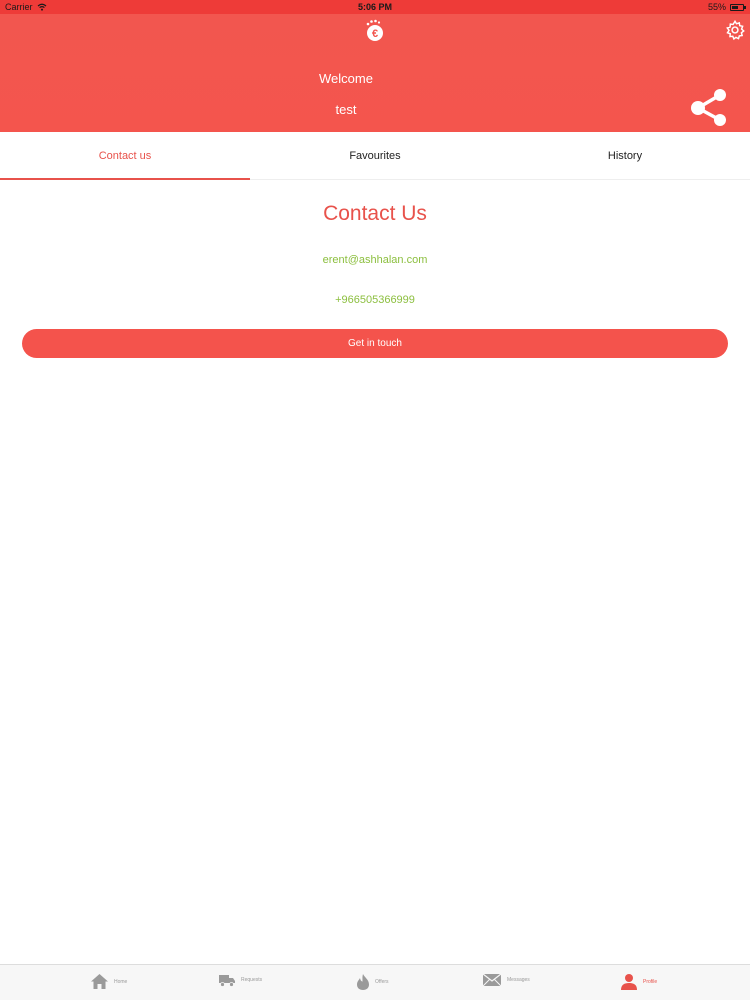  Describe the element at coordinates (650, 982) in the screenshot. I see `nav-profile-label: Profile` at that location.